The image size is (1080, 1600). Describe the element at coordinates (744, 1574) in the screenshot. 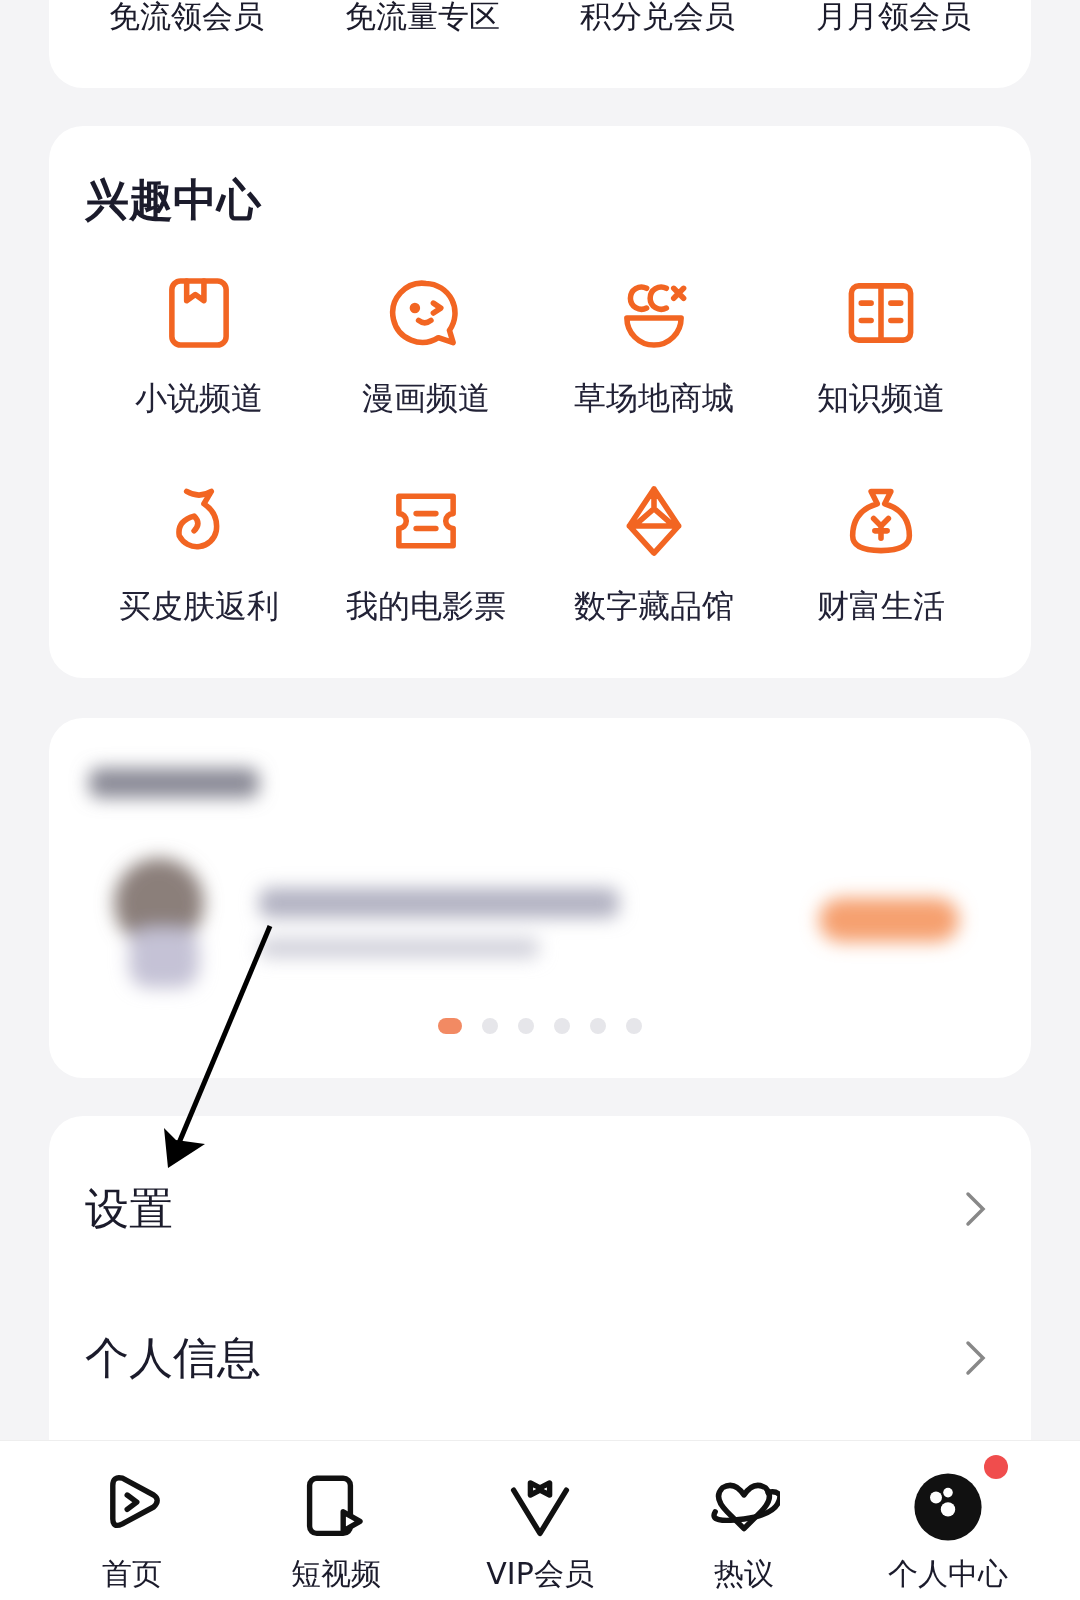

I see `tab-label: 热议` at that location.